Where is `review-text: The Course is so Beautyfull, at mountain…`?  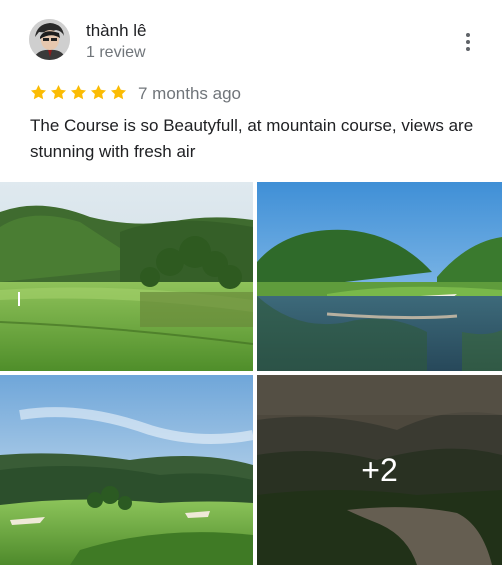 review-text: The Course is so Beautyfull, at mountain… is located at coordinates (252, 138).